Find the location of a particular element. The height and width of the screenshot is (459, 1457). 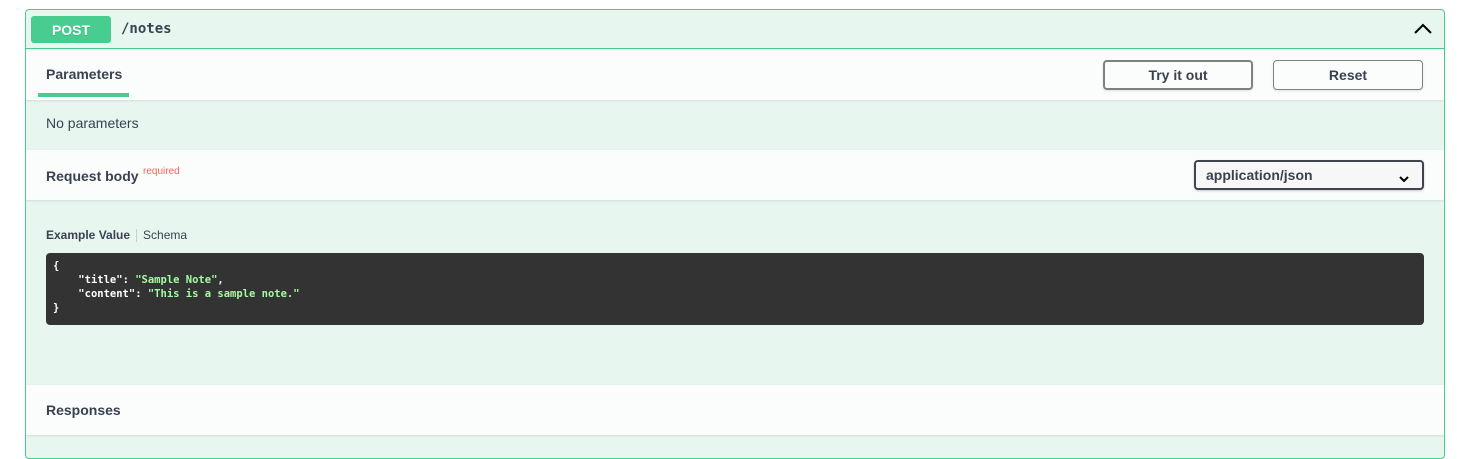

tab-active-indicator is located at coordinates (83, 95).